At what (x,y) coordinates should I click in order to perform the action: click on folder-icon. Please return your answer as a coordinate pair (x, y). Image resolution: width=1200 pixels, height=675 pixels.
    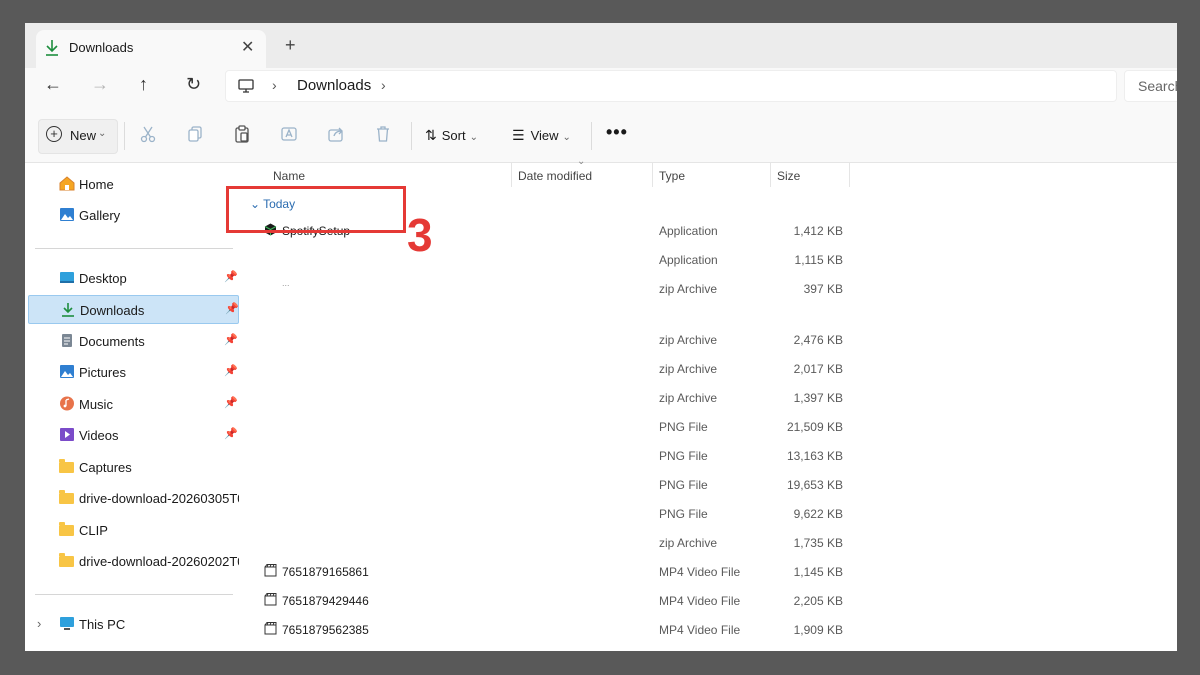
    Looking at the image, I should click on (66, 560).